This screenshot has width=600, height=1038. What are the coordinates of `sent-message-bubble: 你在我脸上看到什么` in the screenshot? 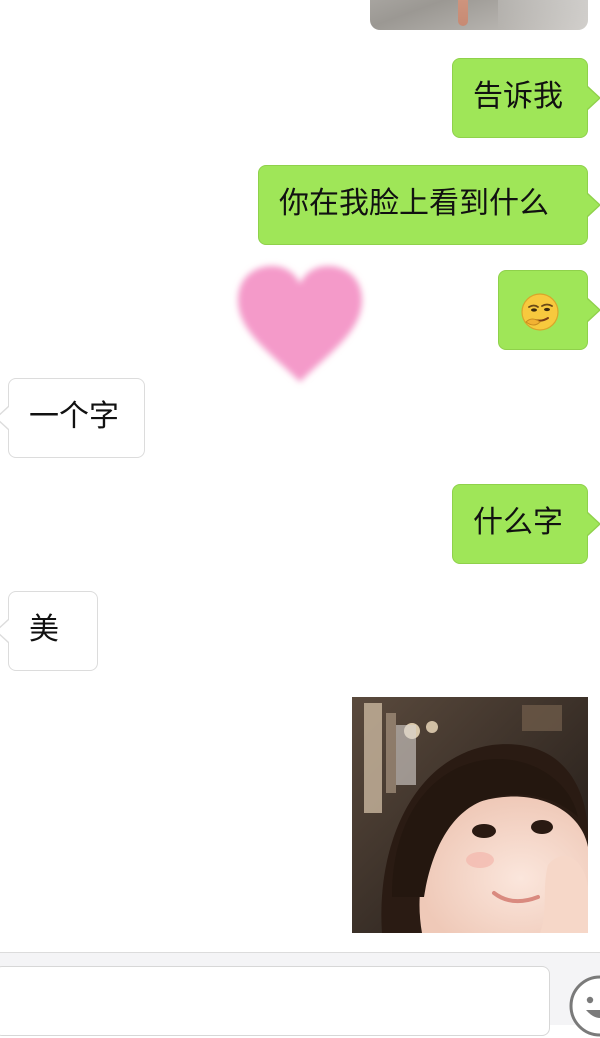 It's located at (429, 205).